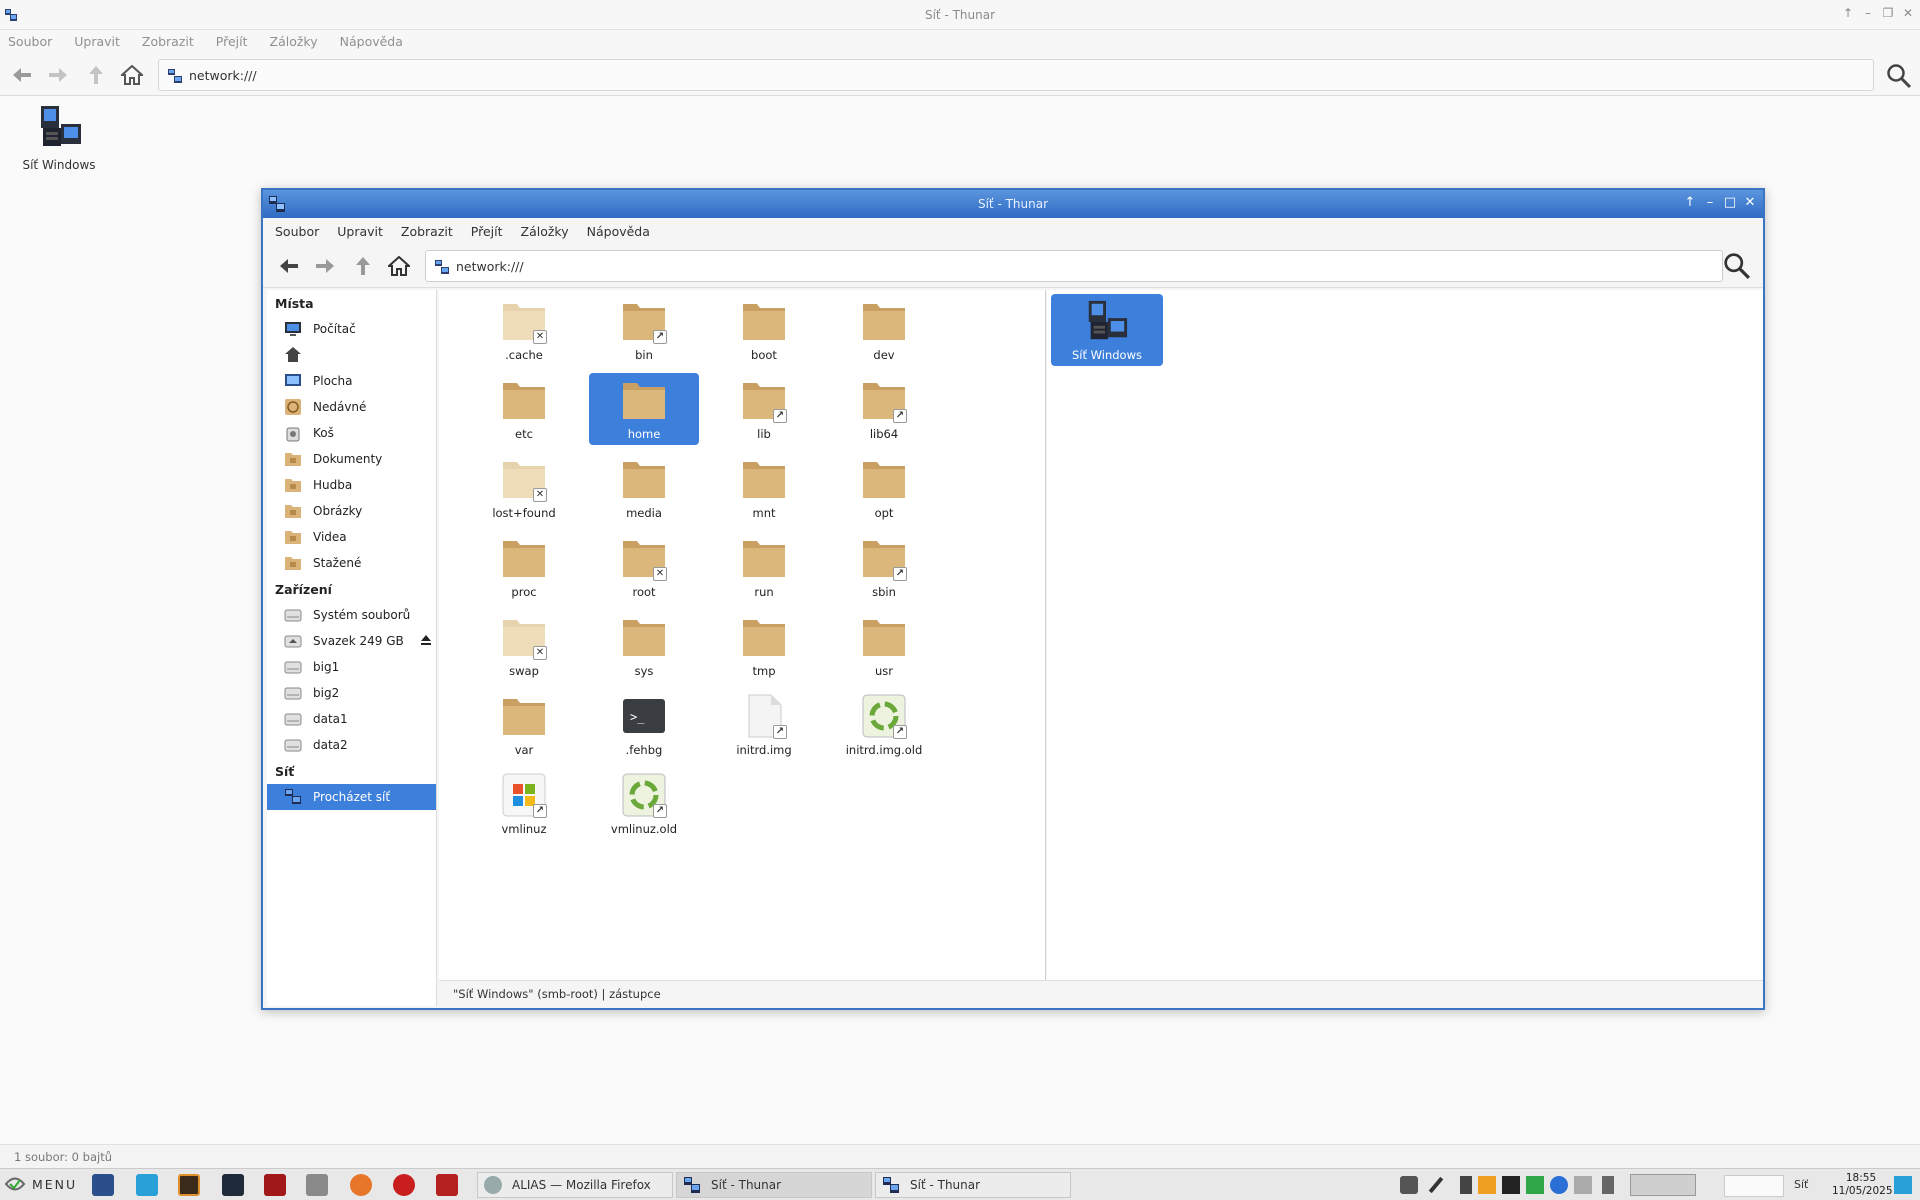 This screenshot has height=1200, width=1920. I want to click on clock: 18:55 11/05/2025, so click(1862, 1185).